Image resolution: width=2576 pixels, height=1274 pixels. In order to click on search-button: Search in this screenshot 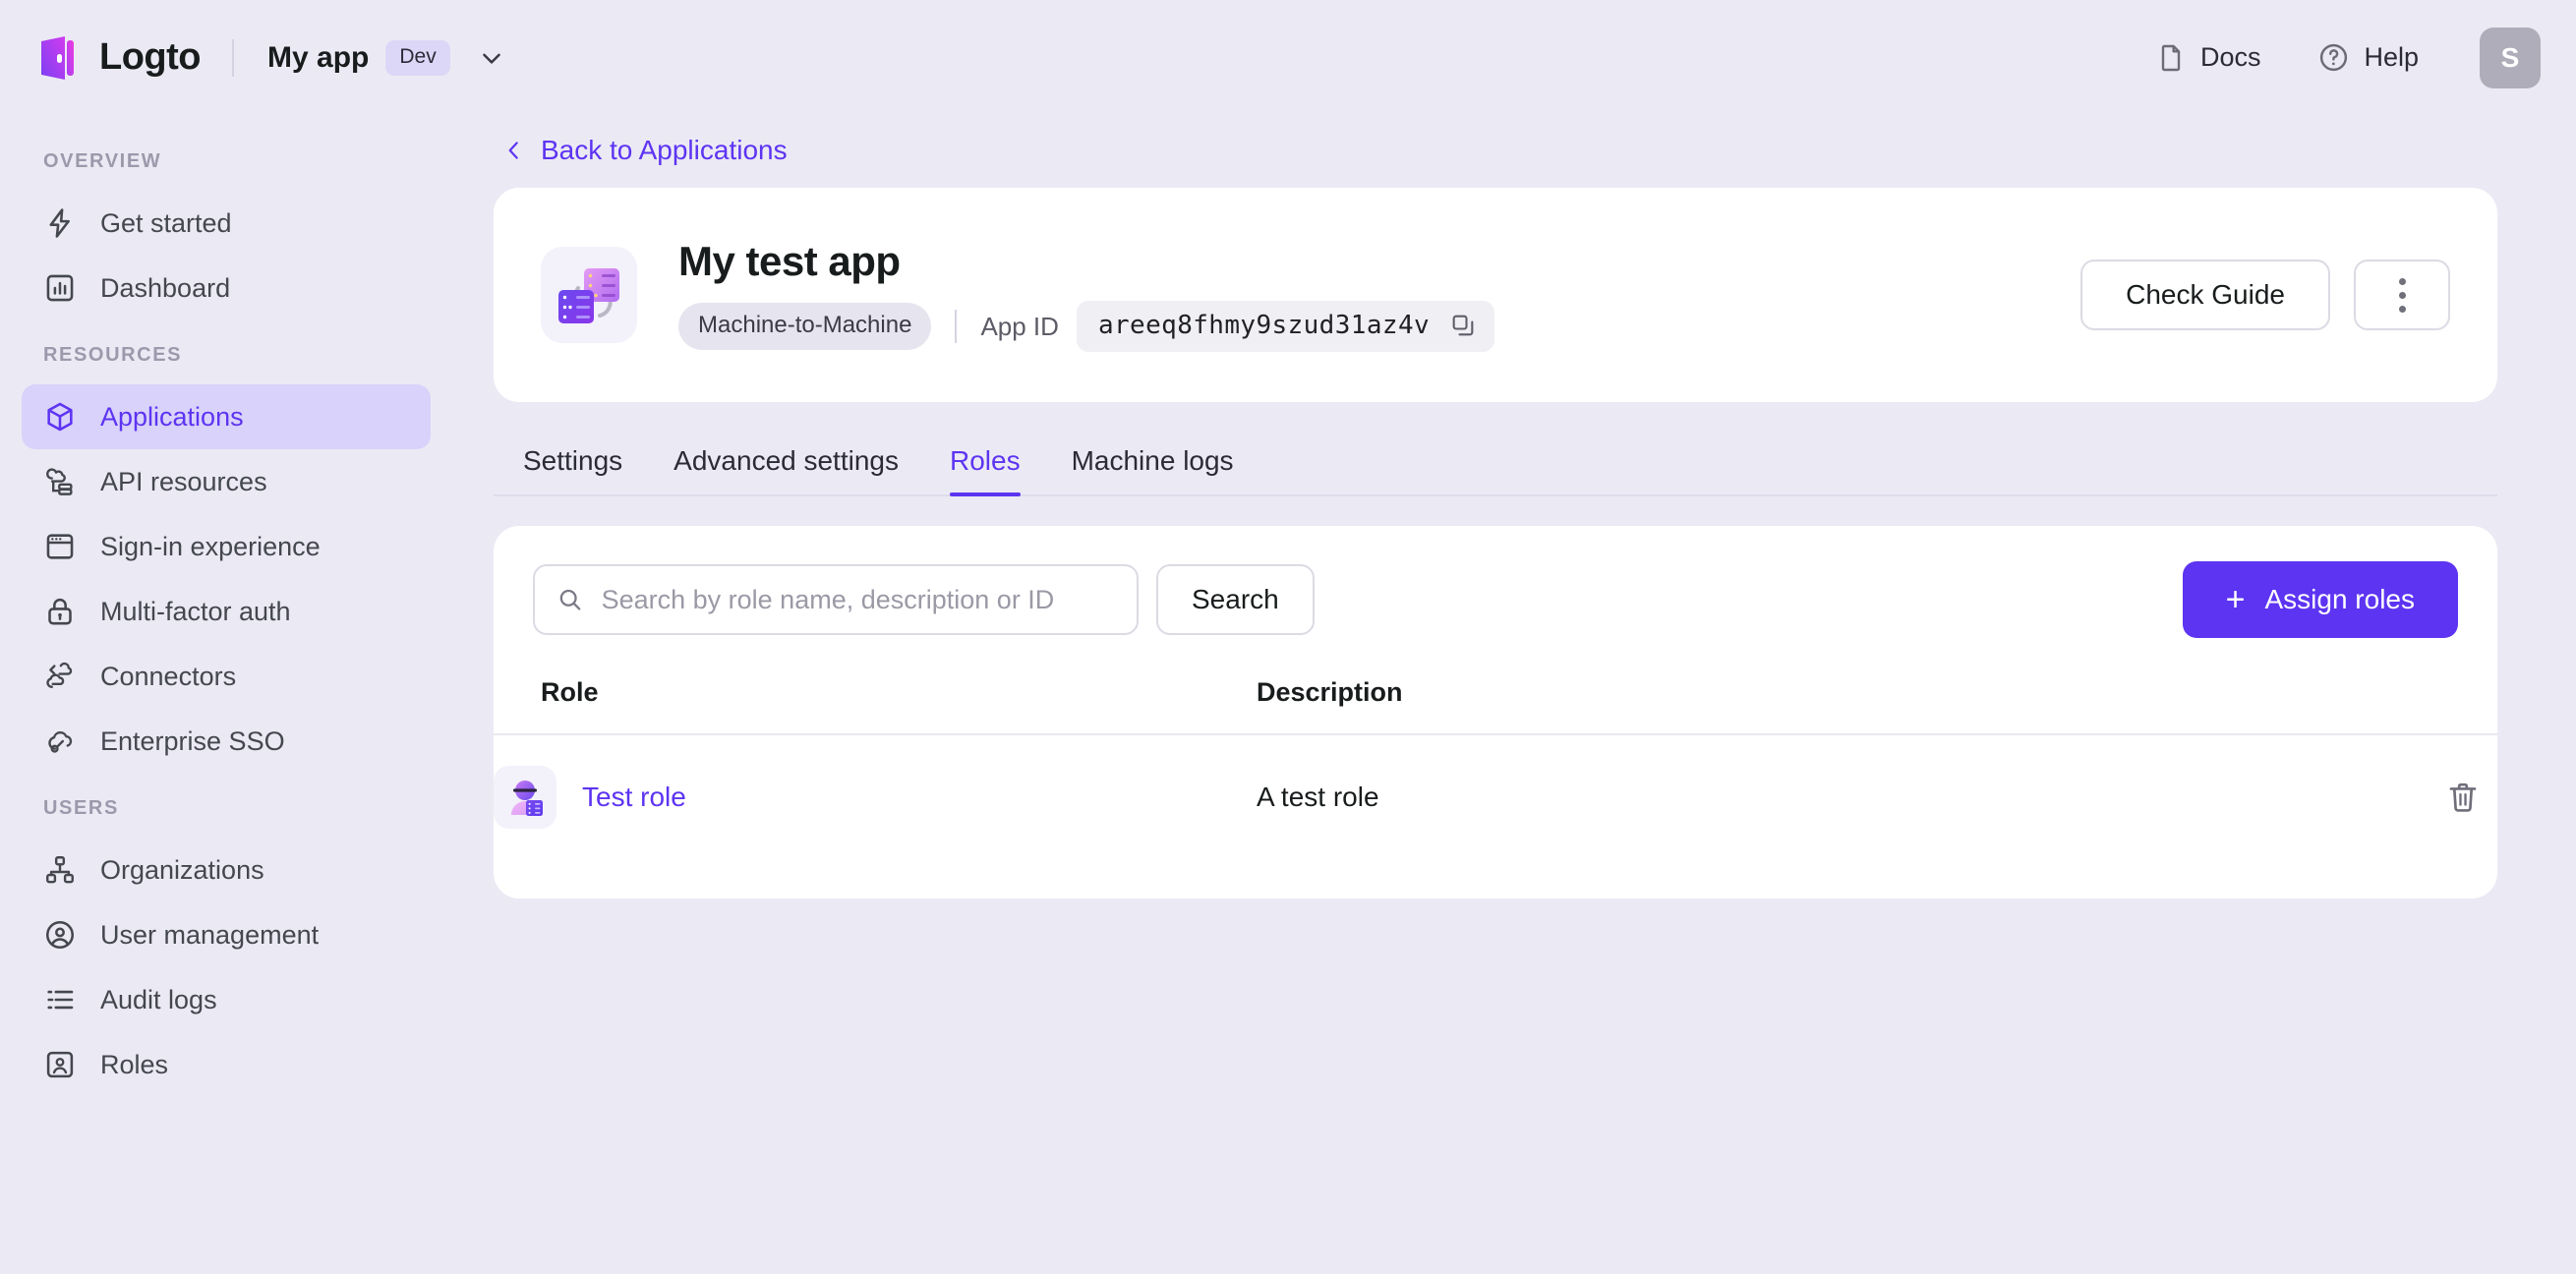, I will do `click(1235, 599)`.